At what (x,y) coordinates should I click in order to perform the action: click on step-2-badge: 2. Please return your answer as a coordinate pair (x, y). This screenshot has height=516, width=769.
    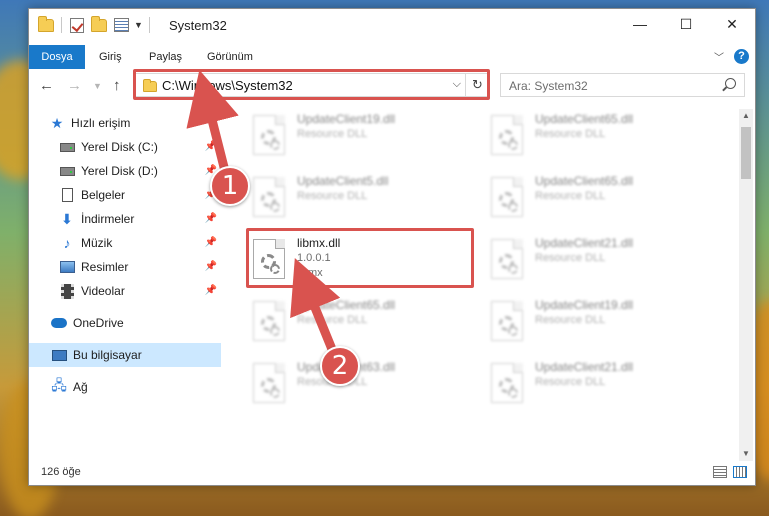
    Looking at the image, I should click on (340, 366).